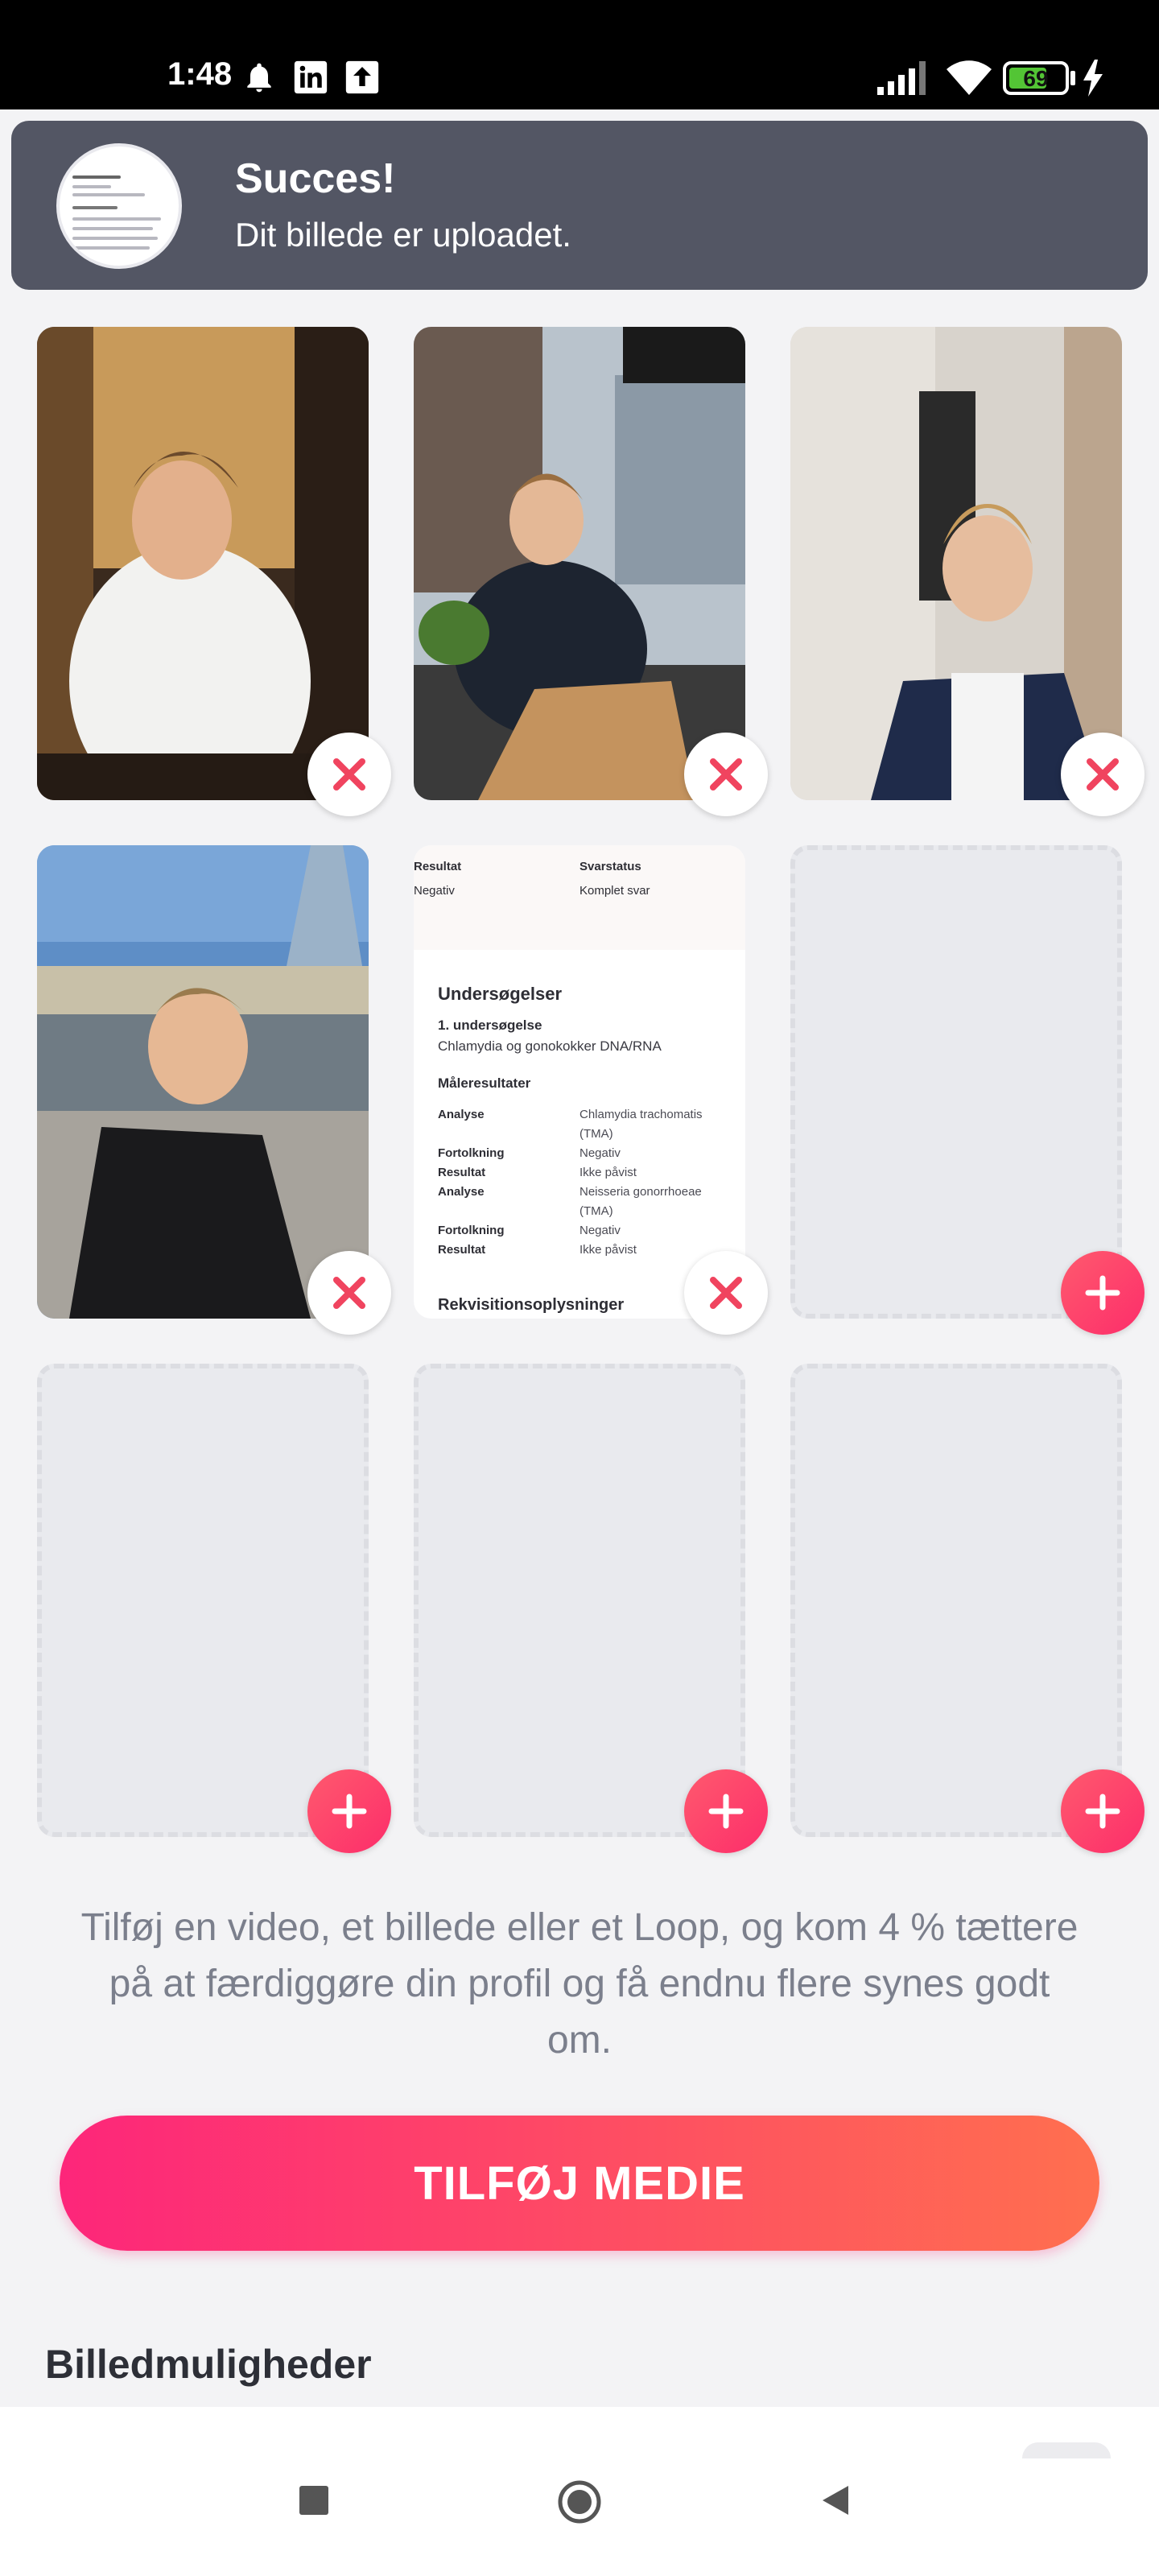 This screenshot has height=2576, width=1159. Describe the element at coordinates (610, 866) in the screenshot. I see `doc-col2-header: Svarstatus` at that location.